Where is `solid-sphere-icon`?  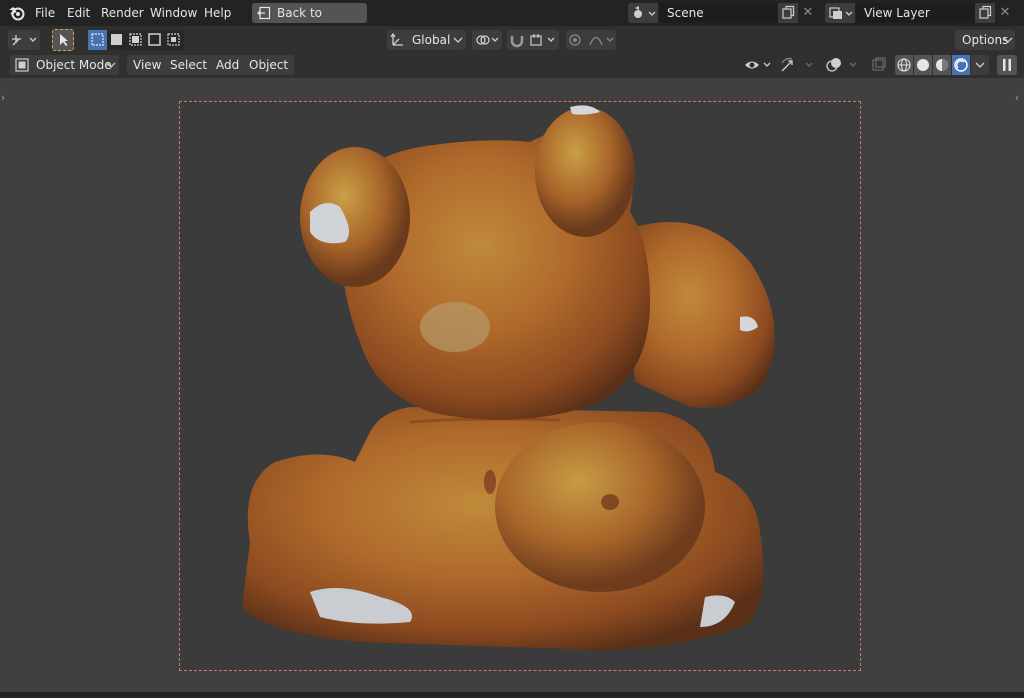 solid-sphere-icon is located at coordinates (923, 65).